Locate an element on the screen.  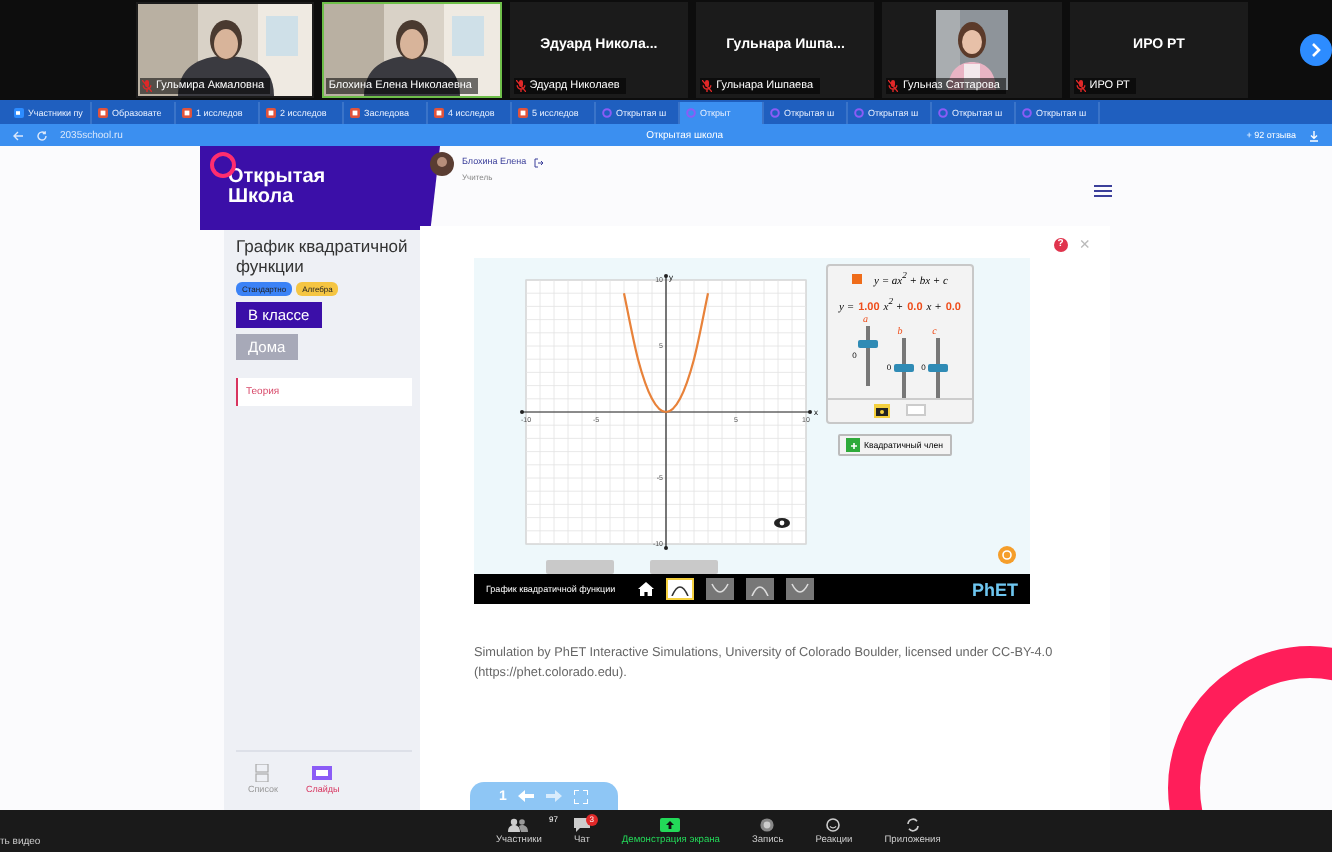
home-icon is located at coordinates (646, 589).